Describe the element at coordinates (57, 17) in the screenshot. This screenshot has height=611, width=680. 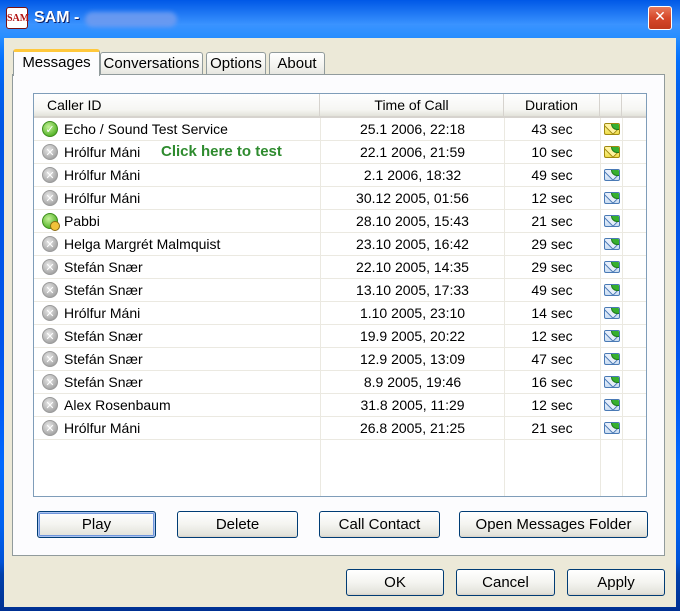
I see `window-title: SAM -` at that location.